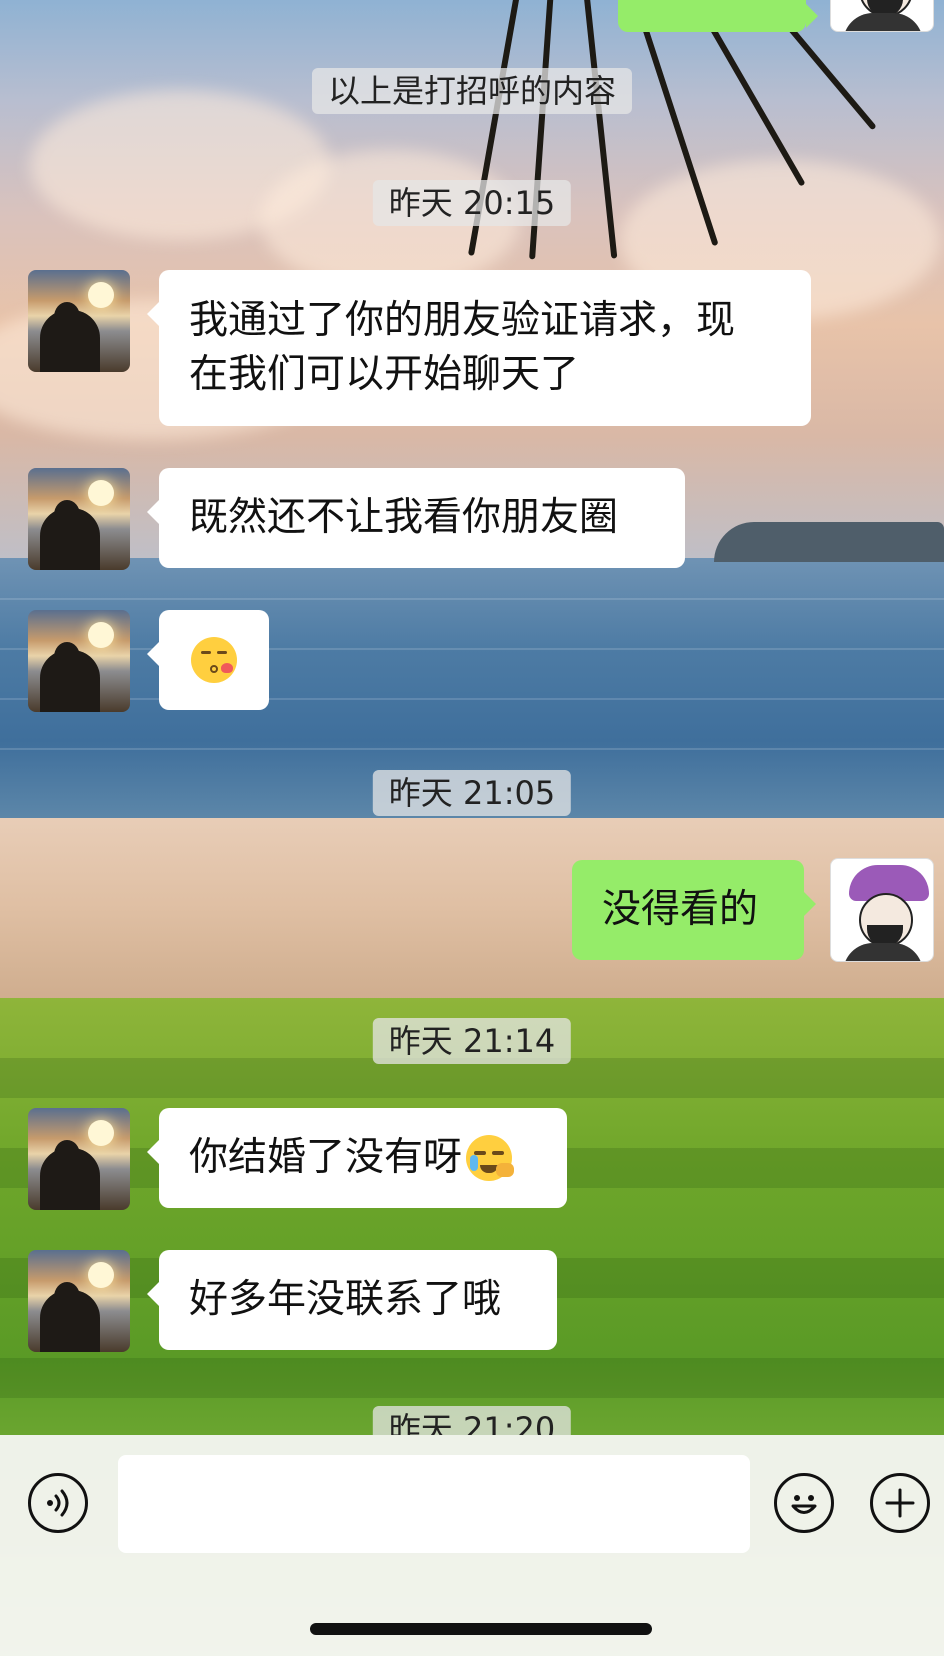 This screenshot has height=1656, width=944. What do you see at coordinates (481, 1629) in the screenshot?
I see `home-indicator` at bounding box center [481, 1629].